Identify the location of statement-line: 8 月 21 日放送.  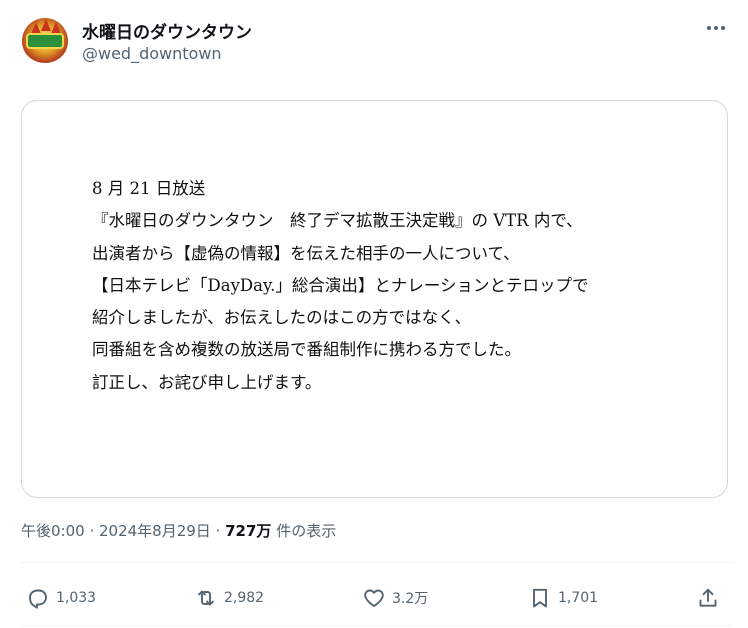
(149, 188).